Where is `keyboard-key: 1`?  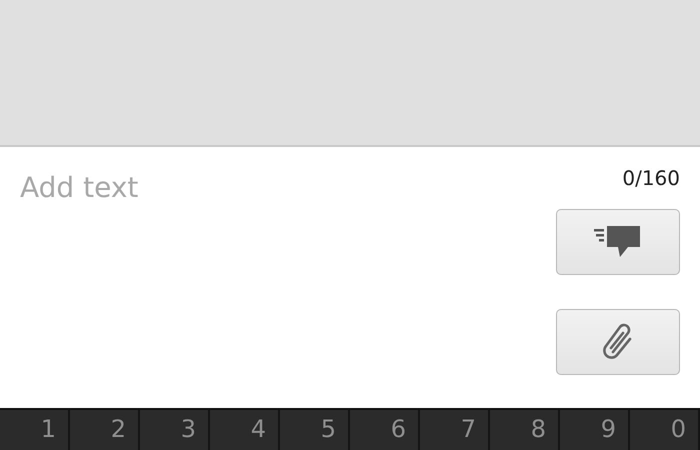 keyboard-key: 1 is located at coordinates (35, 430).